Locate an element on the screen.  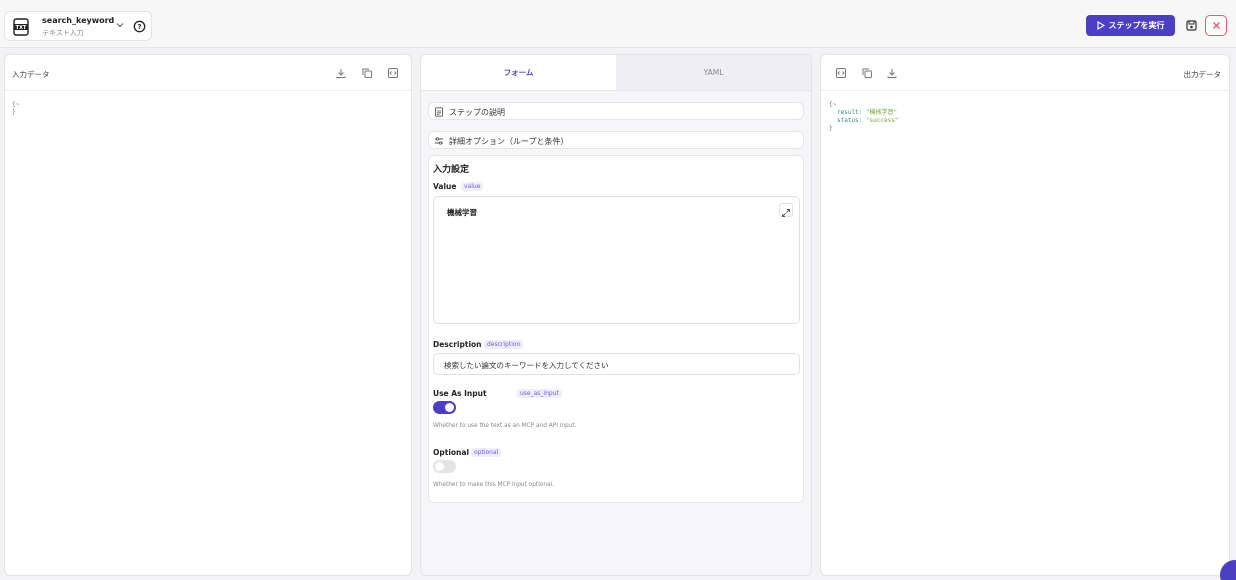
advanced-options-label: 詳細オプション（ループと条件） is located at coordinates (509, 141).